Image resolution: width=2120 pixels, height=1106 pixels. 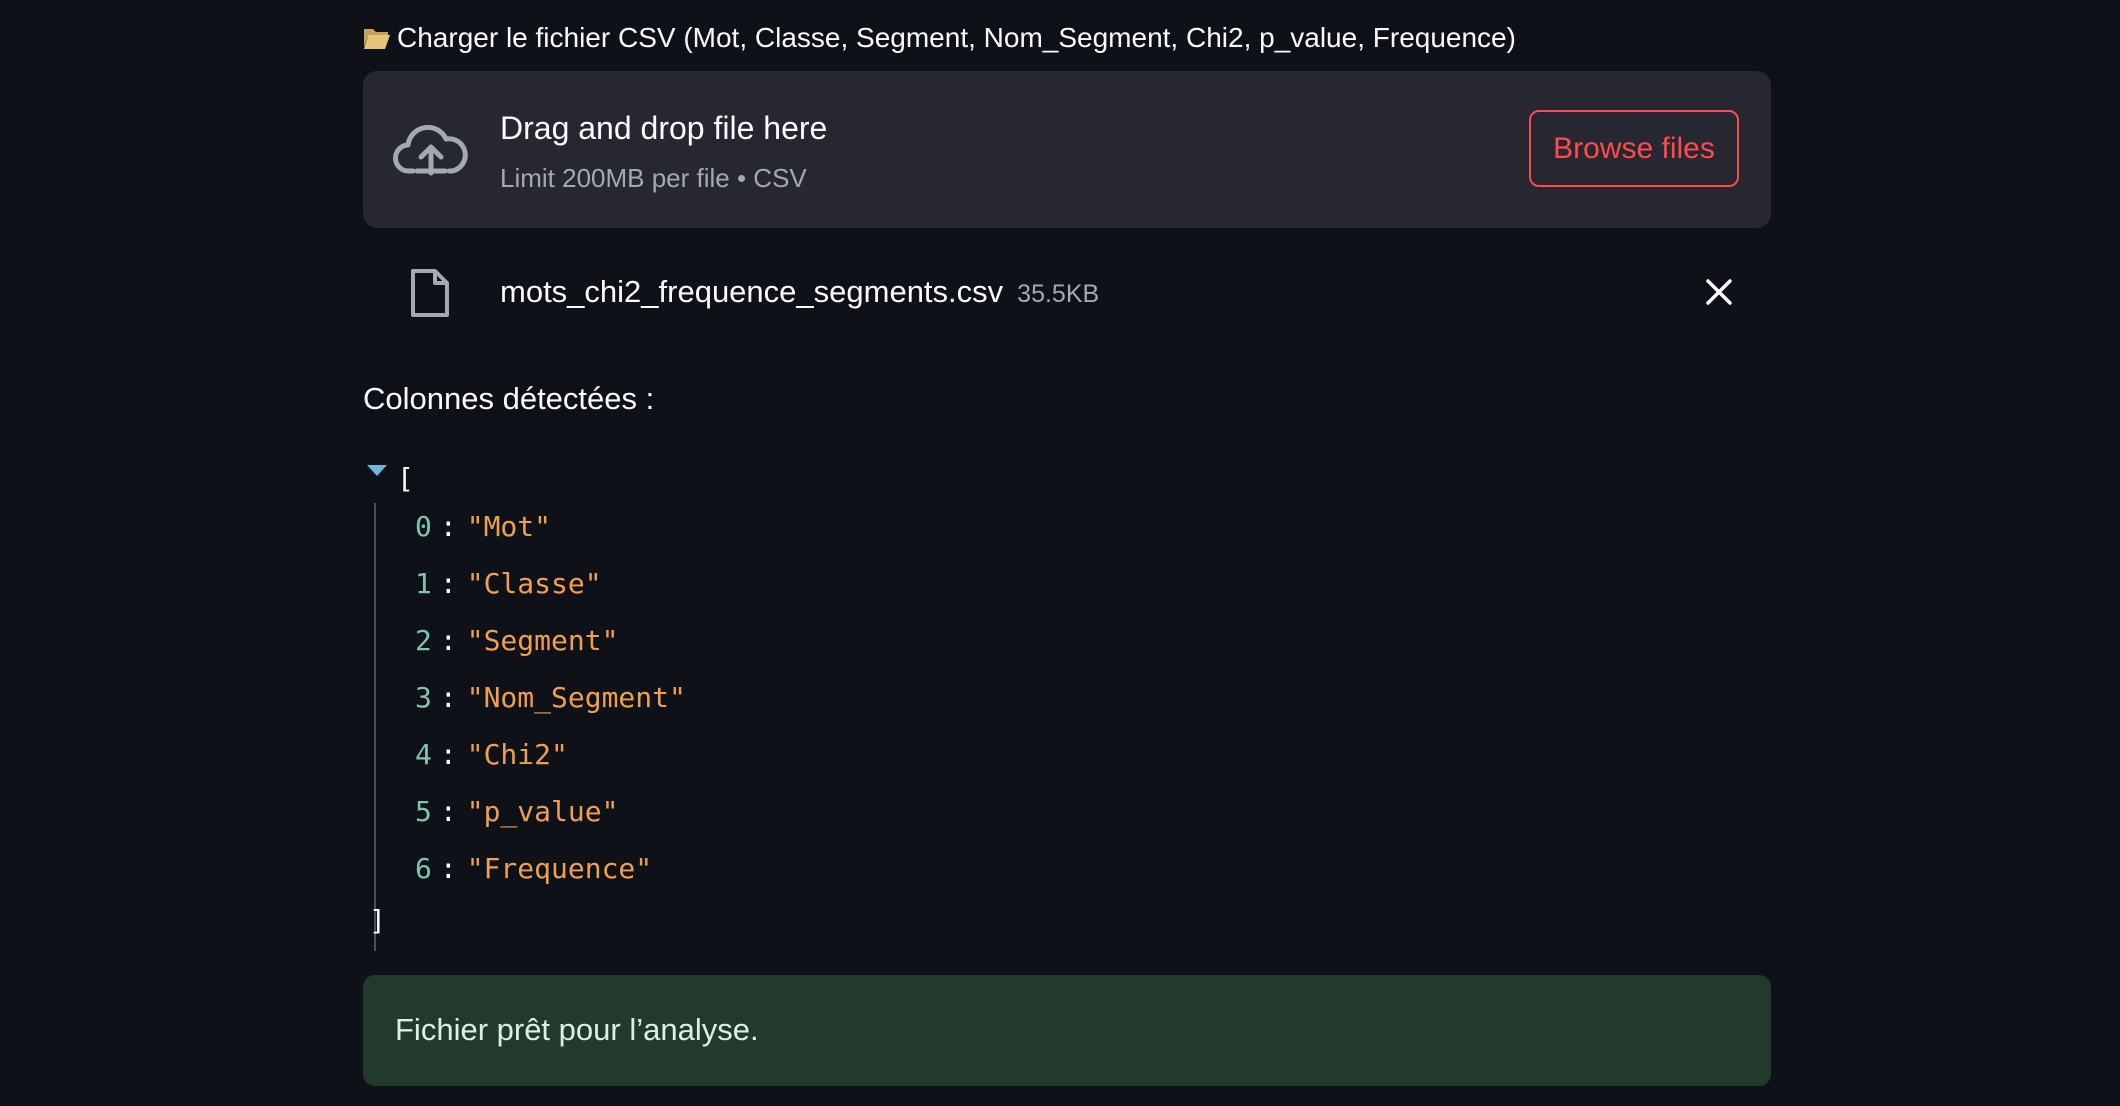 What do you see at coordinates (559, 868) in the screenshot?
I see `json-value: "Frequence"` at bounding box center [559, 868].